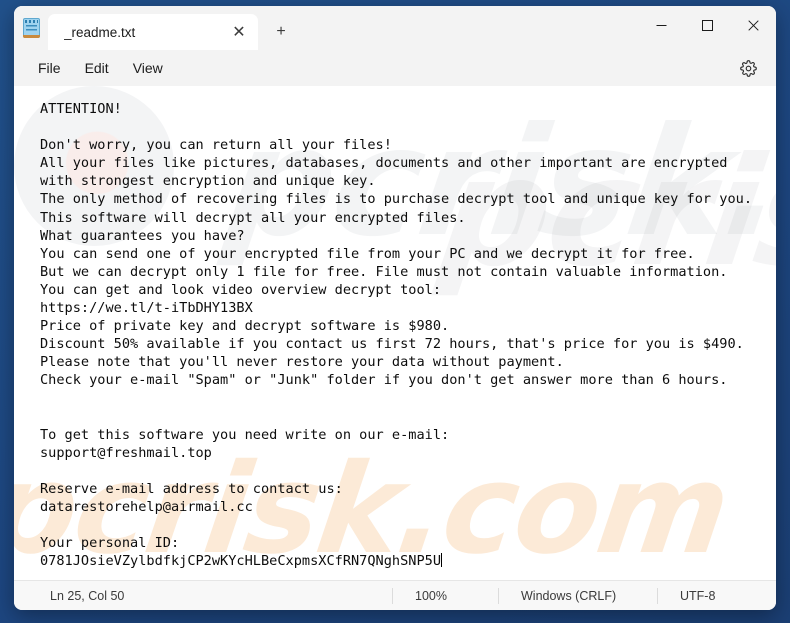 The height and width of the screenshot is (623, 790). What do you see at coordinates (239, 32) in the screenshot?
I see `close-tab-icon: ✕` at bounding box center [239, 32].